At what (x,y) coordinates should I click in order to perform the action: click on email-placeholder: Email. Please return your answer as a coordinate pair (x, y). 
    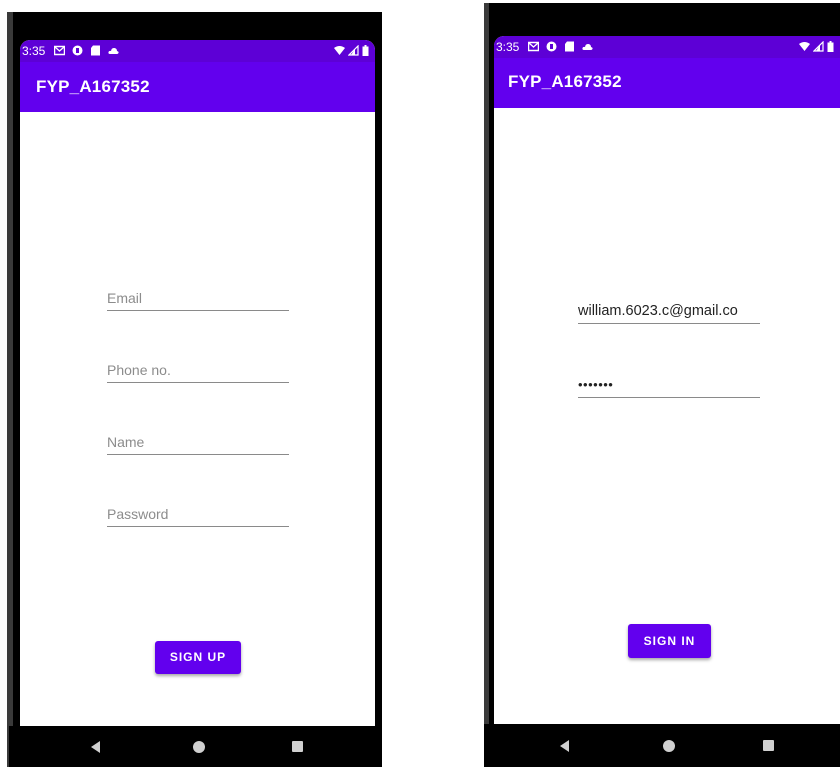
    Looking at the image, I should click on (125, 298).